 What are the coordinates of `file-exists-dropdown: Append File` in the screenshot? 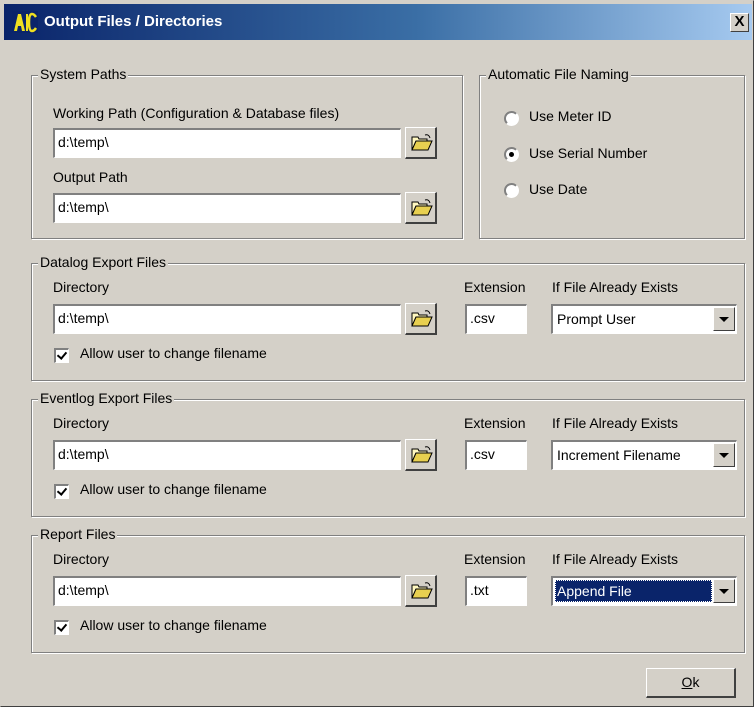 It's located at (644, 591).